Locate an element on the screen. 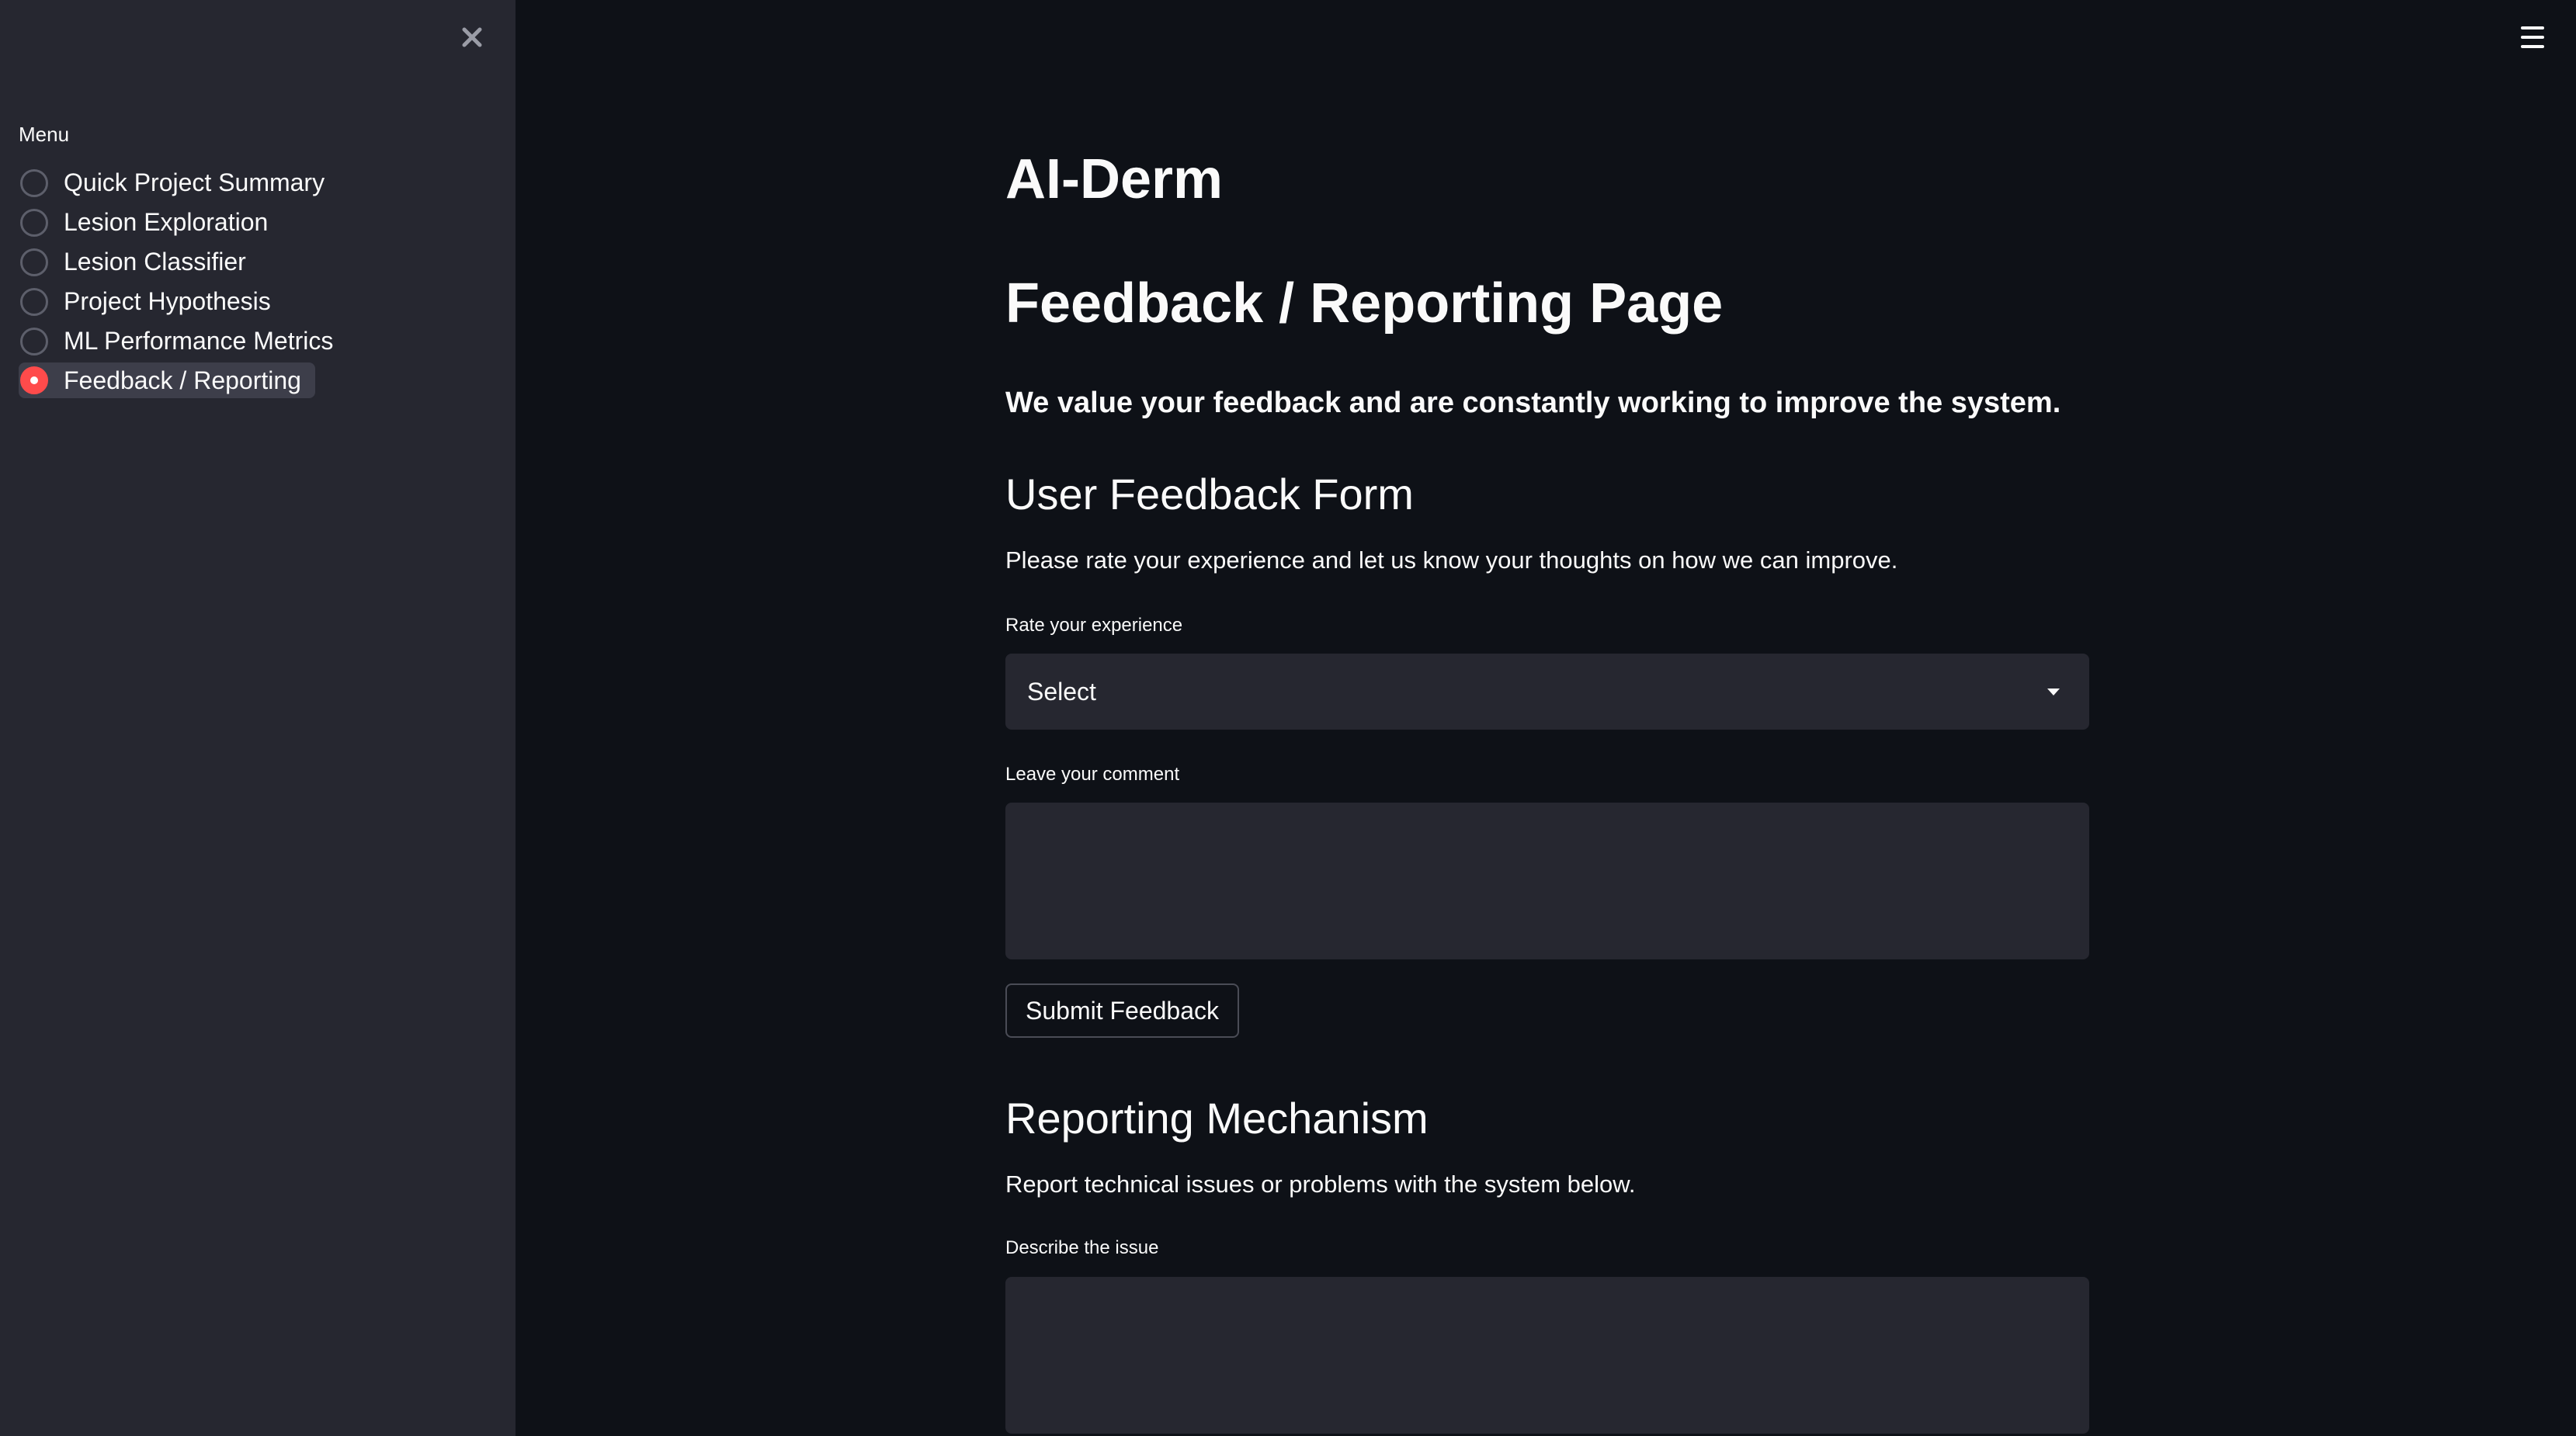 This screenshot has height=1436, width=2576. chevron-down-icon is located at coordinates (2053, 692).